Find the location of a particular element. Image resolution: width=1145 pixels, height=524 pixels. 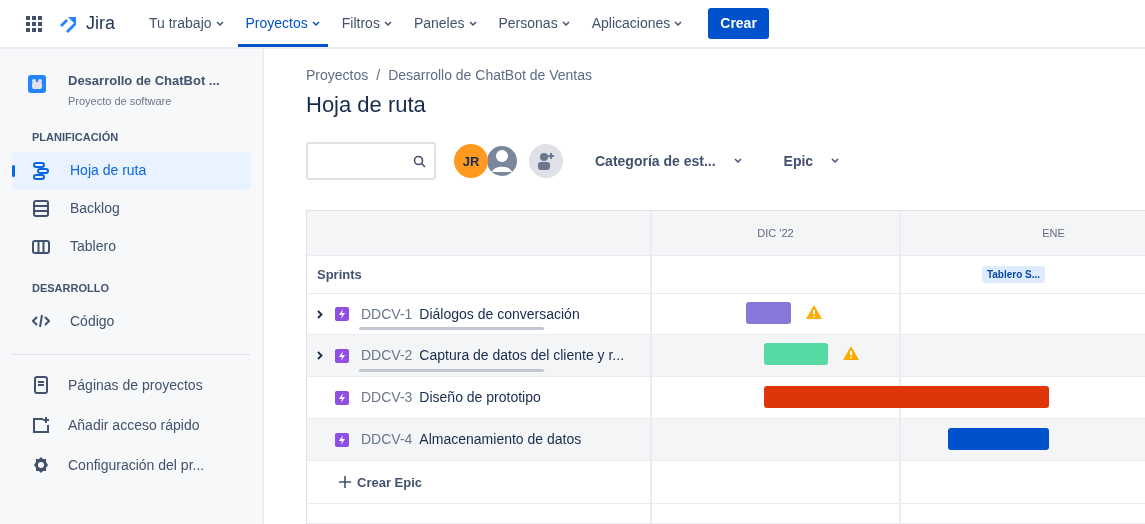

nav-menu: Proyectos is located at coordinates (282, 23).